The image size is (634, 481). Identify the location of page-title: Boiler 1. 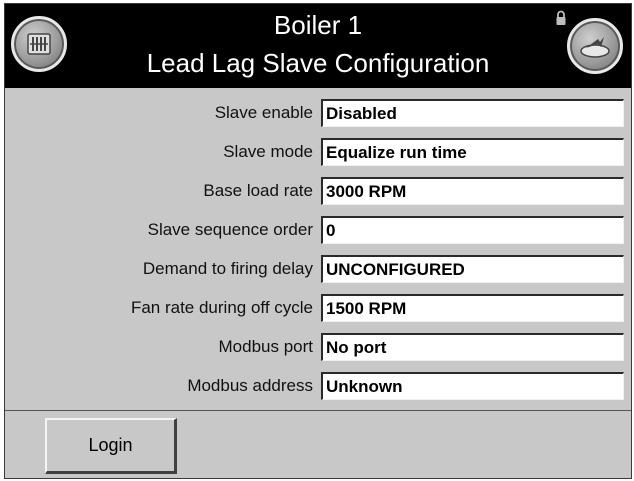
(318, 25).